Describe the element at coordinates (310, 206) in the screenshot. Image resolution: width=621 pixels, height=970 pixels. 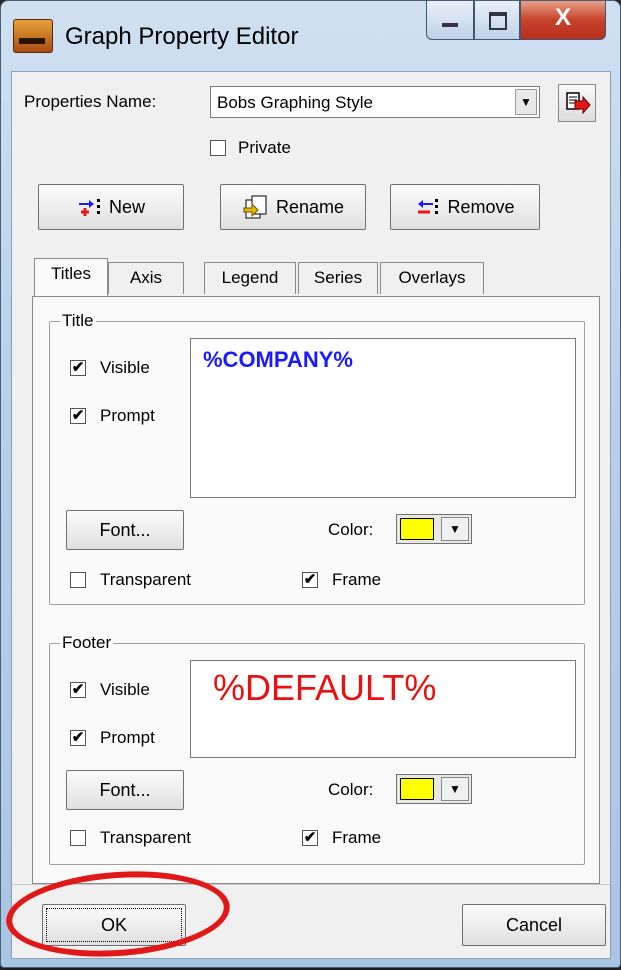
I see `rename-button-label: Rename` at that location.